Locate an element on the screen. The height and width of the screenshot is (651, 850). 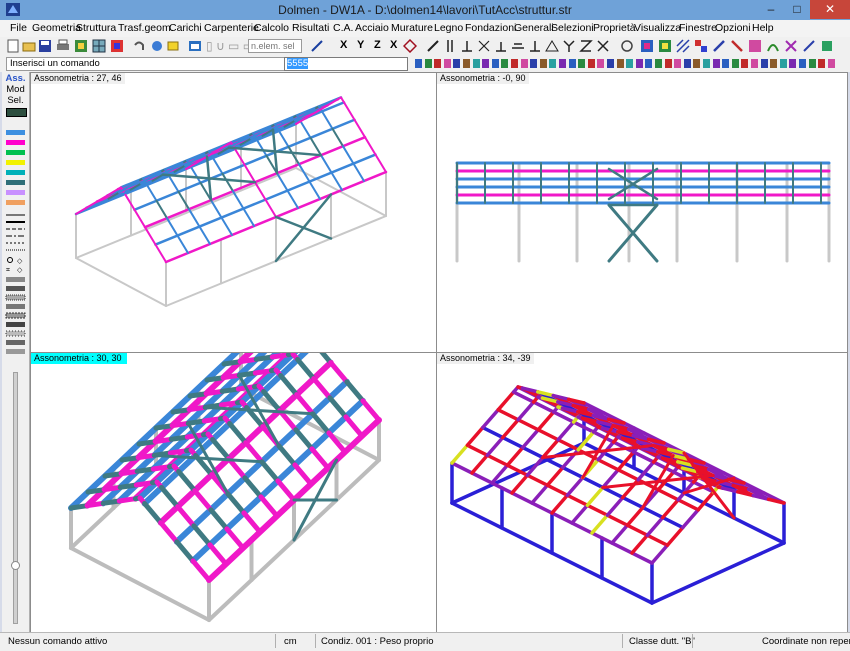
color-swatch-cyan is located at coordinates (15, 172).